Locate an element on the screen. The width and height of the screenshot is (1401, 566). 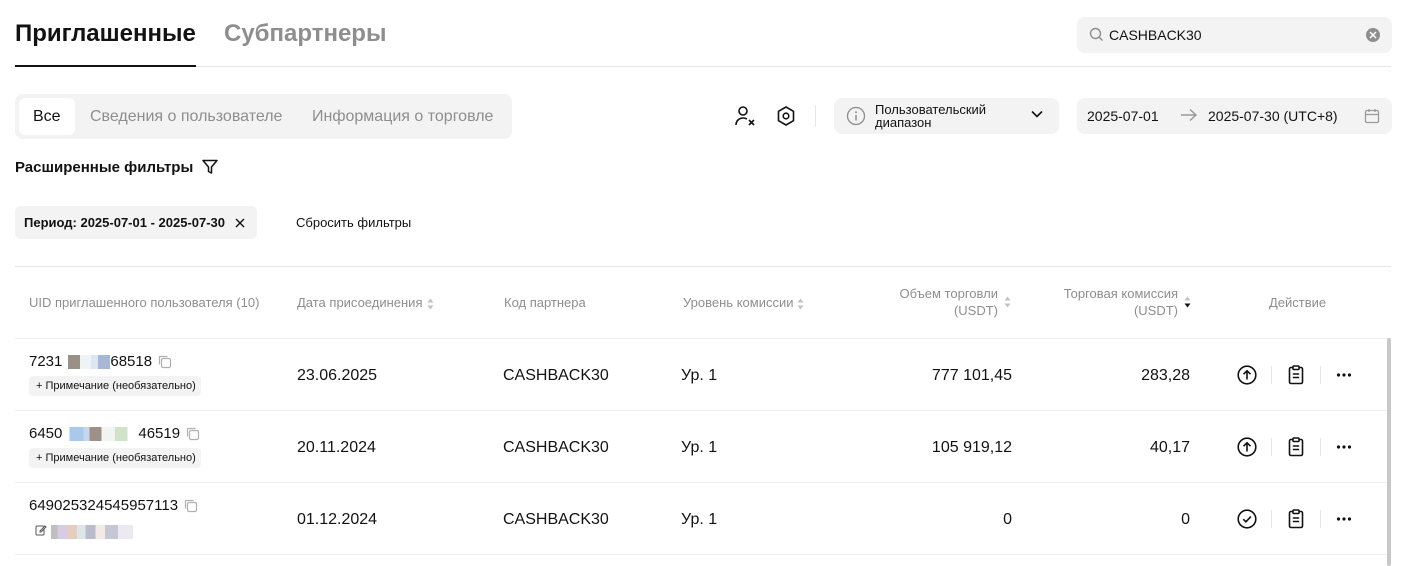
advanced-filters-toggle: Расширенные фильтры is located at coordinates (117, 167).